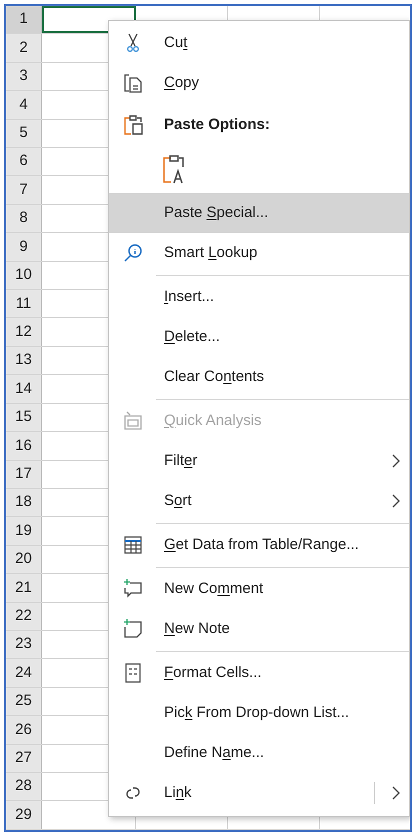 This screenshot has height=836, width=414. What do you see at coordinates (24, 389) in the screenshot?
I see `row-header: 14` at bounding box center [24, 389].